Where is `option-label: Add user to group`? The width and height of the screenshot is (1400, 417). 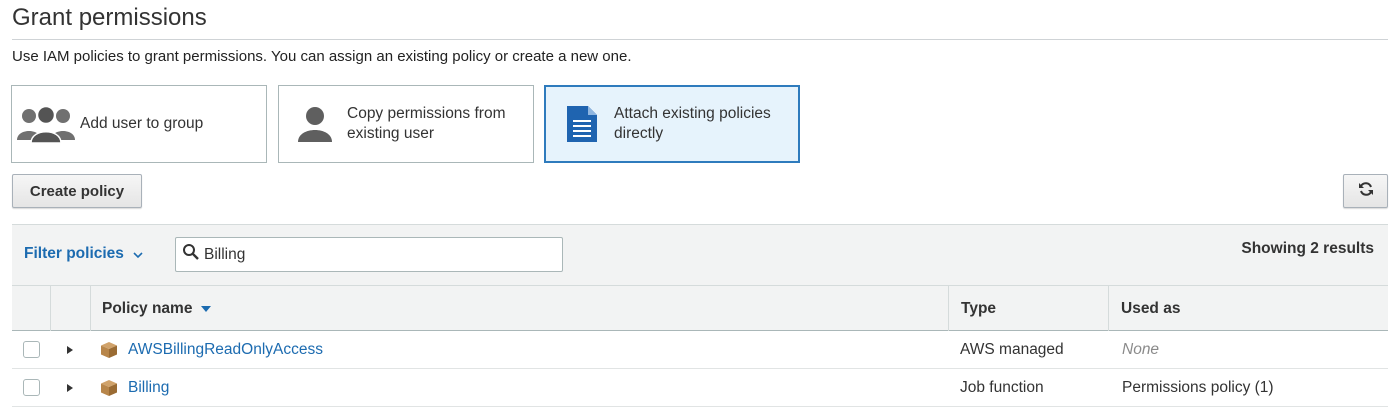 option-label: Add user to group is located at coordinates (142, 123).